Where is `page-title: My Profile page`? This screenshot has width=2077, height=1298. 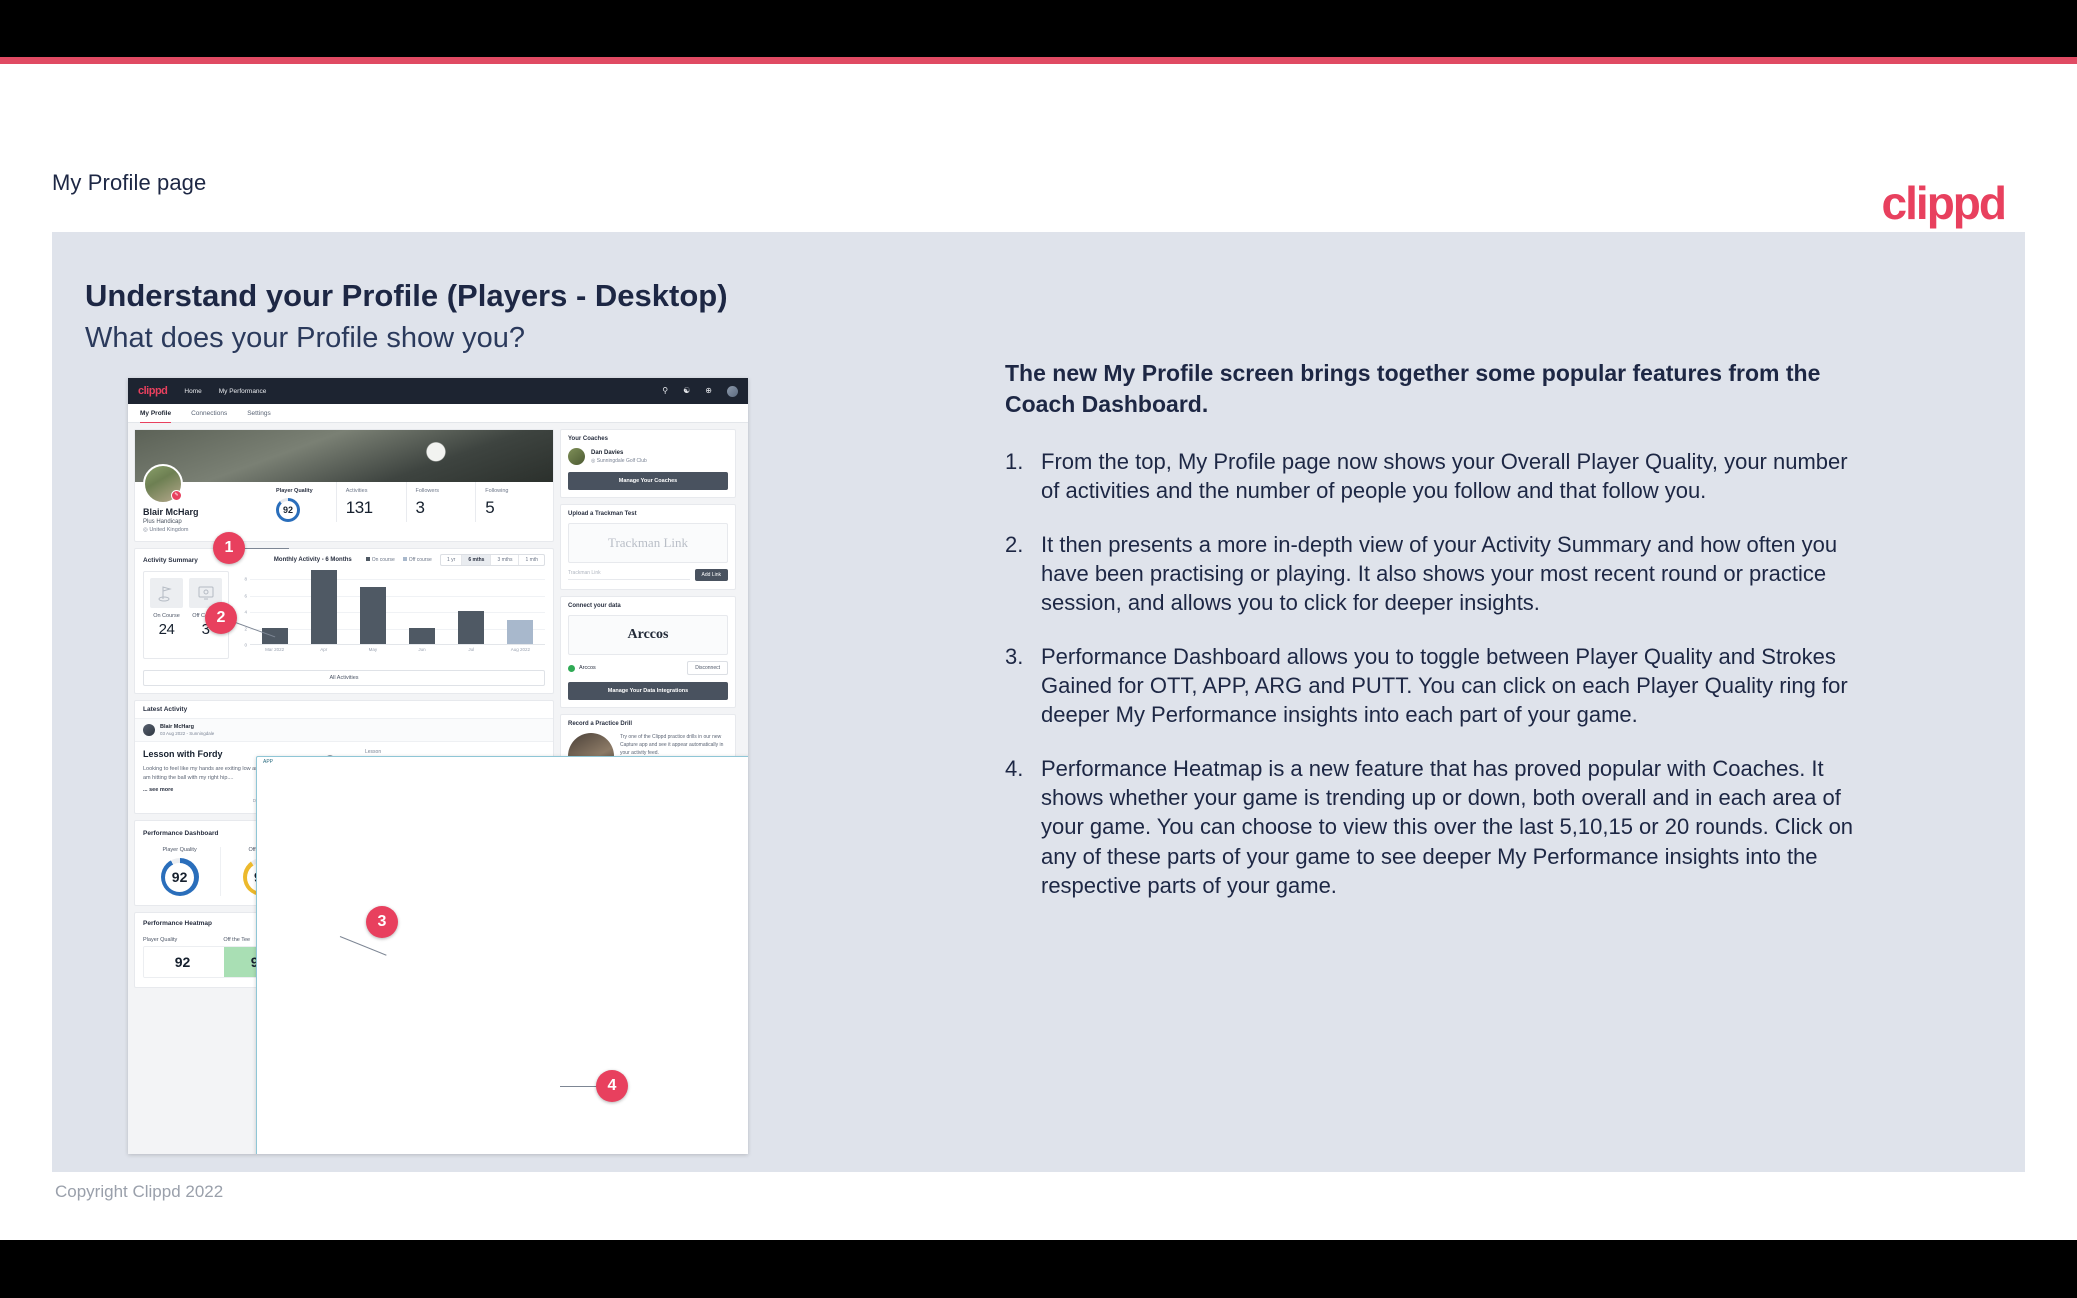 page-title: My Profile page is located at coordinates (129, 182).